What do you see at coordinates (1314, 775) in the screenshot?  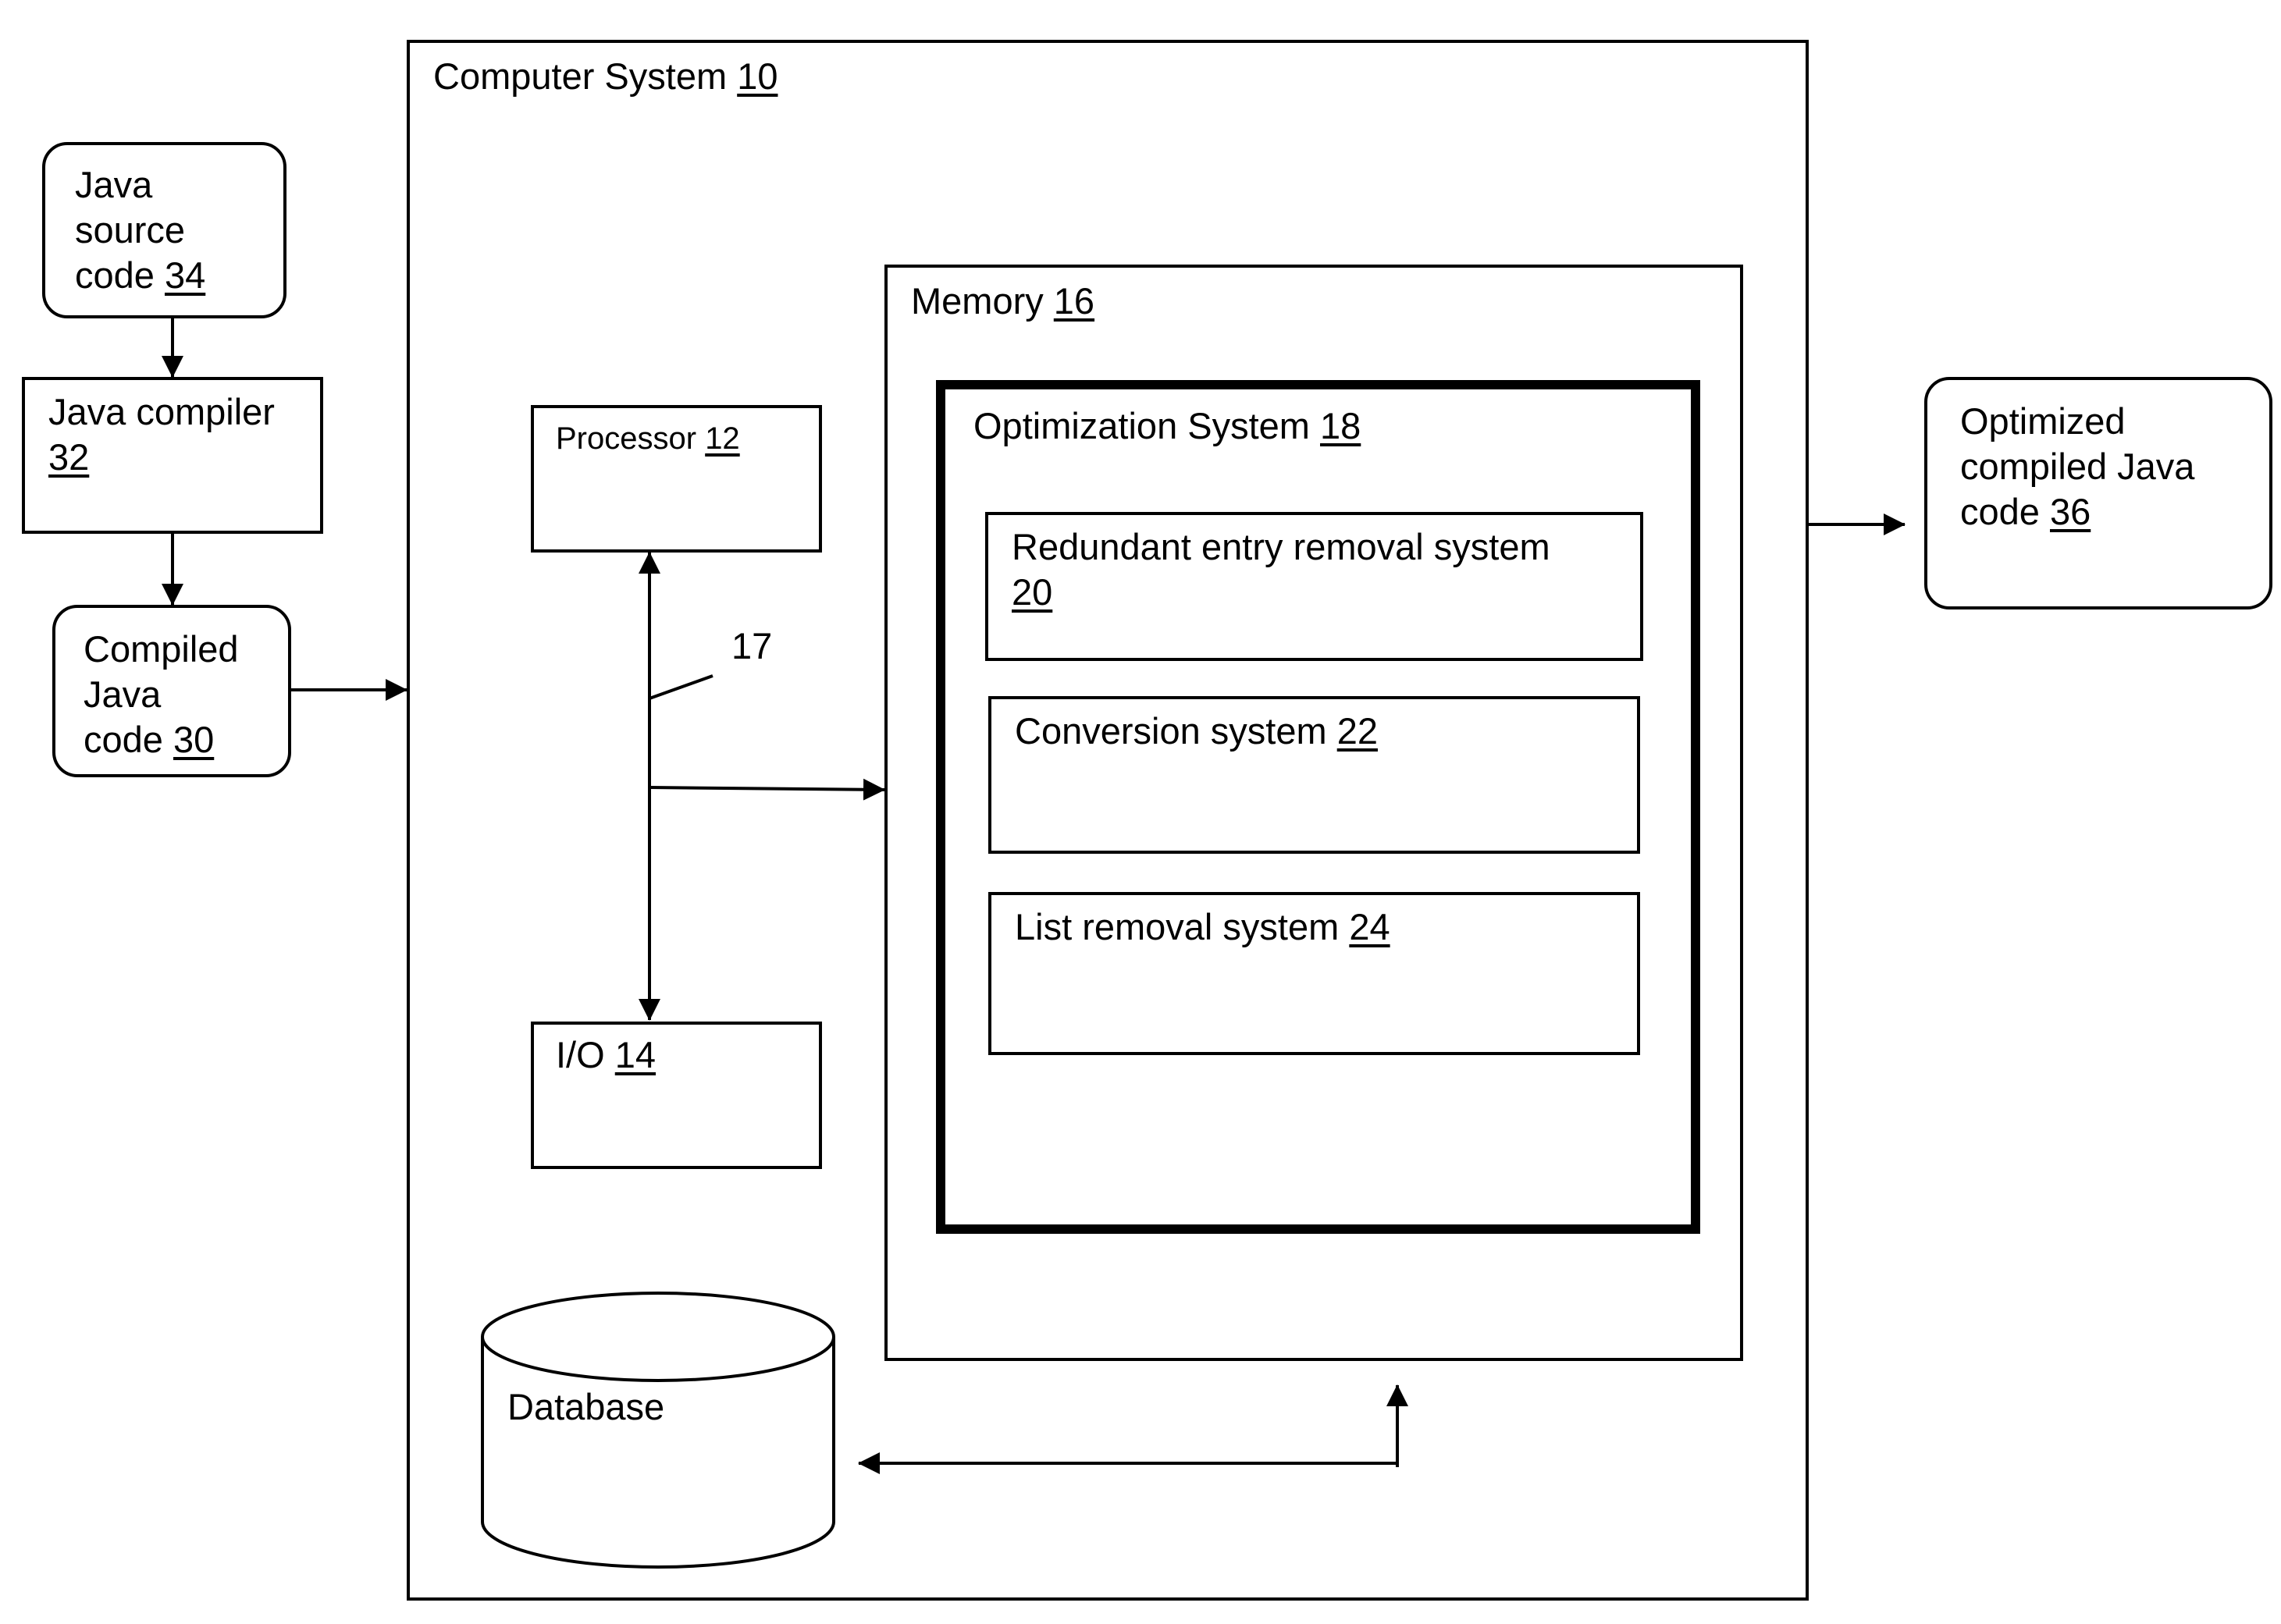 I see `conversion-system-box: Conversion system 22` at bounding box center [1314, 775].